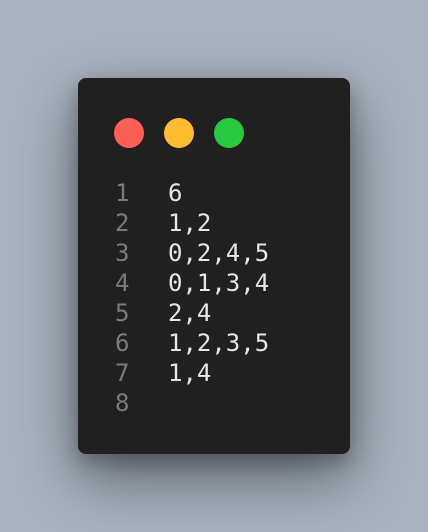 This screenshot has width=428, height=532. I want to click on code-line: 2 1,2, so click(227, 223).